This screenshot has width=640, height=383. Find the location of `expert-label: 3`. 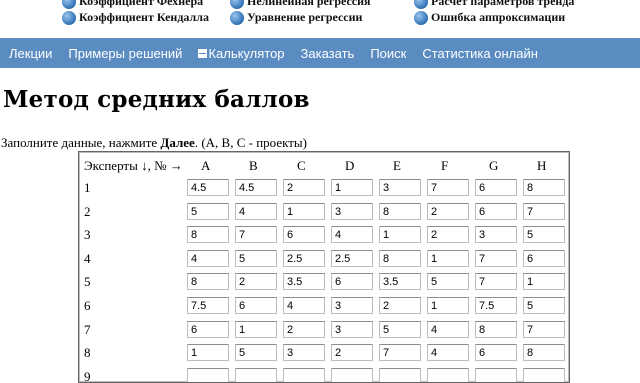

expert-label: 3 is located at coordinates (87, 235).